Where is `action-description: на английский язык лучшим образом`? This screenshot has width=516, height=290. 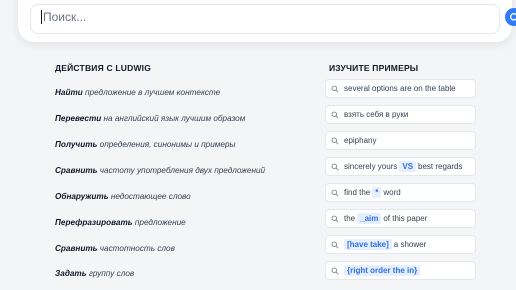 action-description: на английский язык лучшим образом is located at coordinates (173, 118).